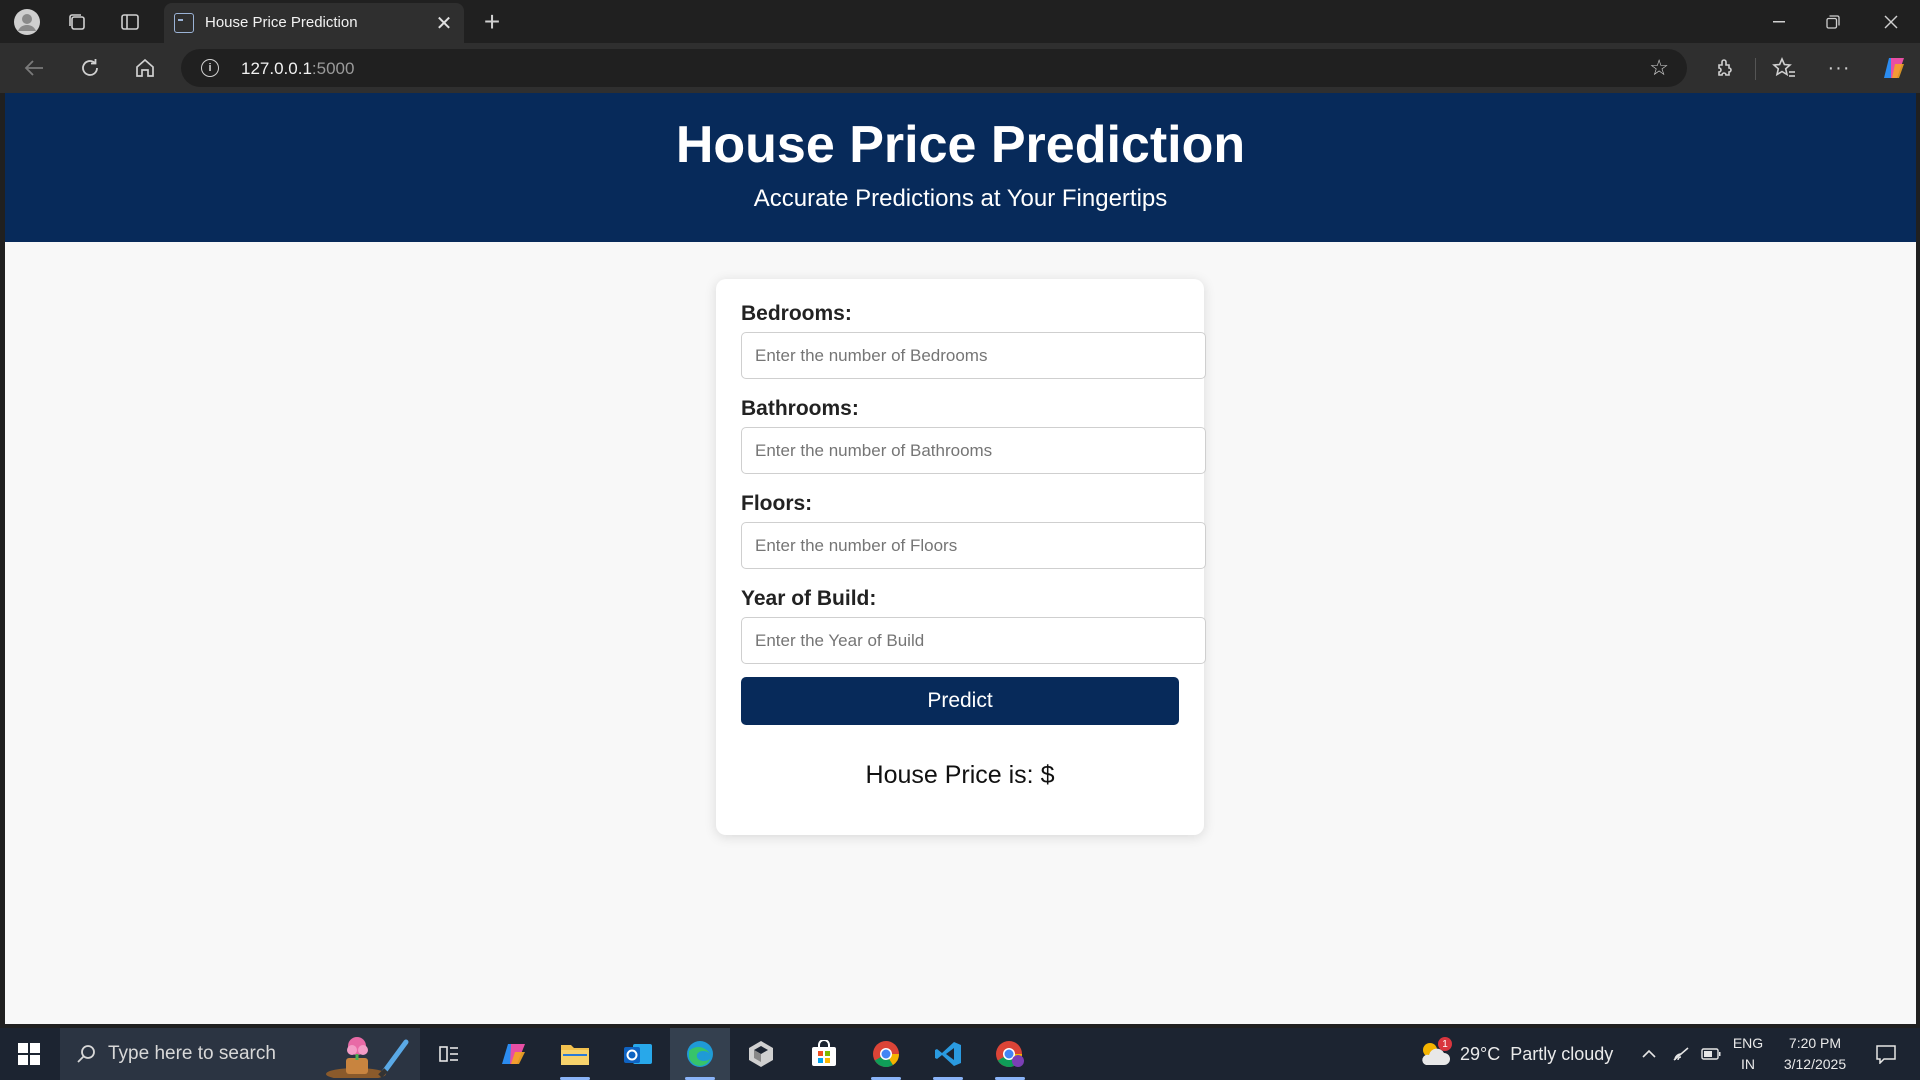  I want to click on clock: 7:20 PM 3/12/2025, so click(1815, 1054).